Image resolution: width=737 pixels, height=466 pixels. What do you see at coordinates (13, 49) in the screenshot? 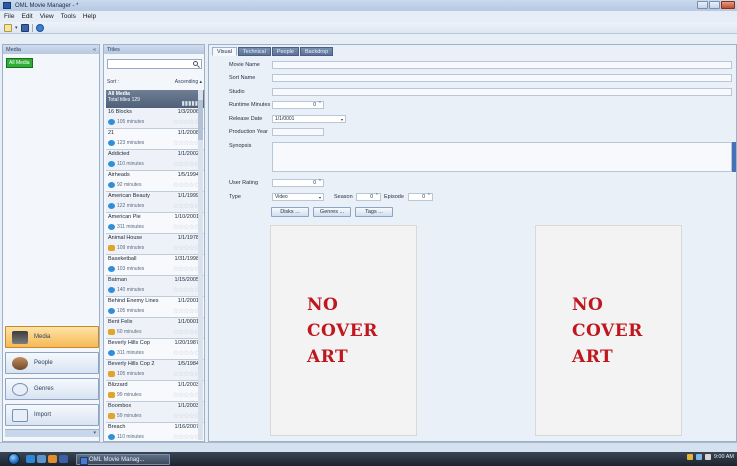
I see `media-pane-title: Media` at bounding box center [13, 49].